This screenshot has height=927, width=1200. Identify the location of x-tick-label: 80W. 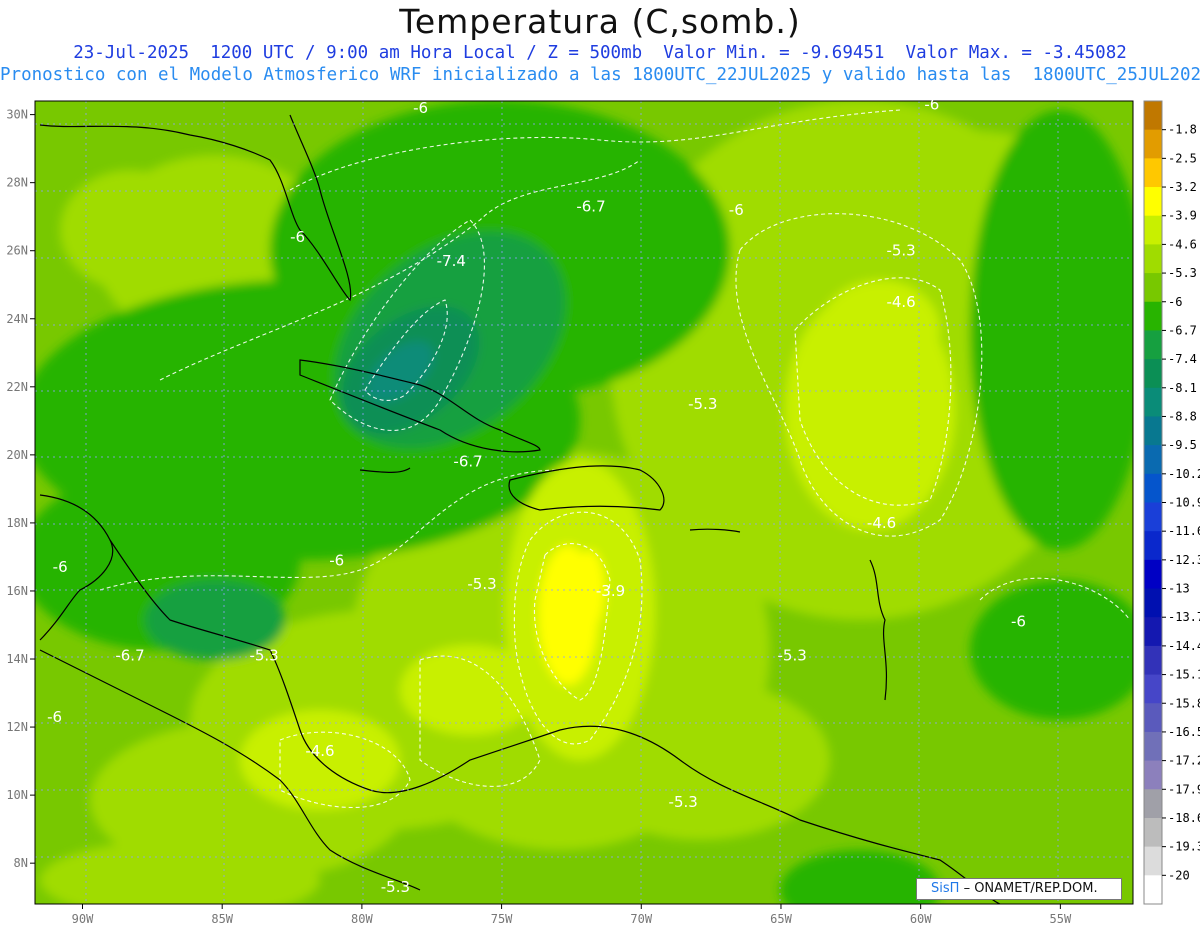
(362, 919).